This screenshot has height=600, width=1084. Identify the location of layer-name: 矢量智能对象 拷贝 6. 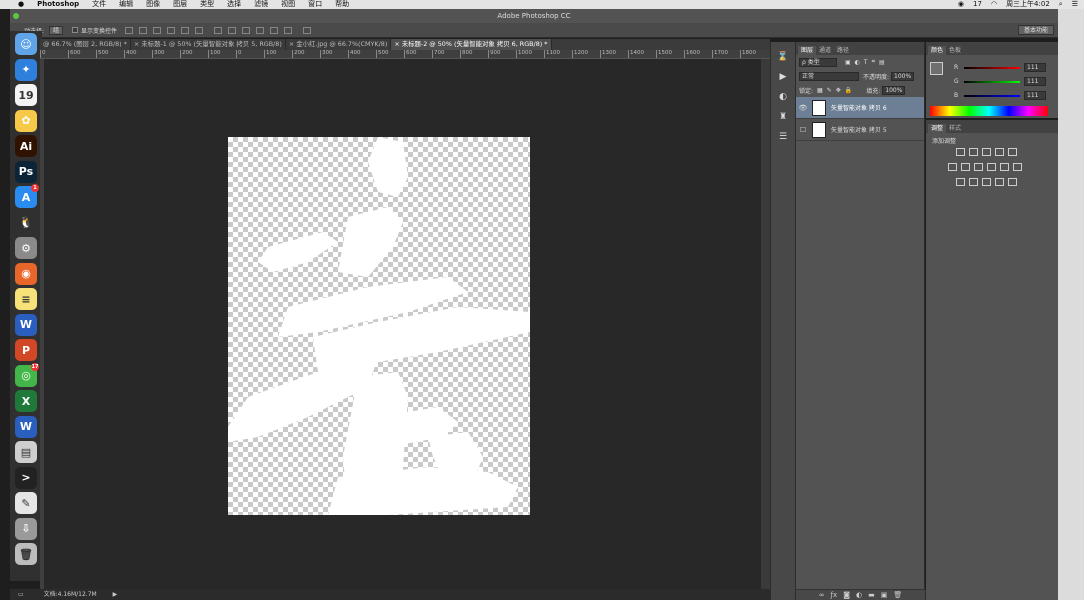
(859, 107).